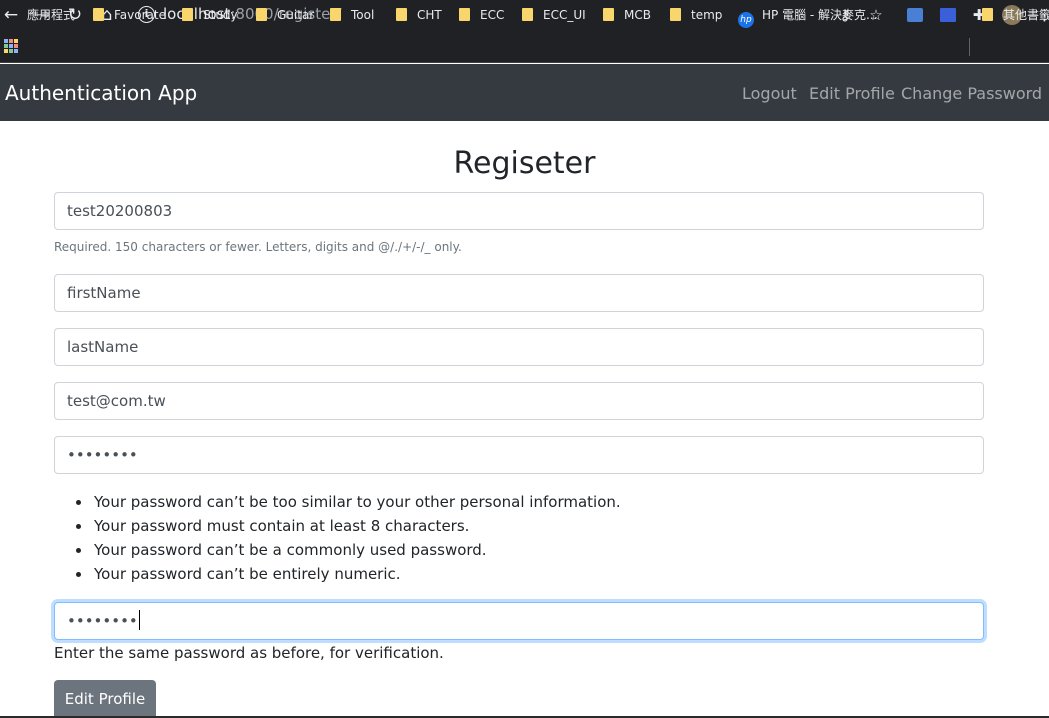 This screenshot has height=718, width=1049. What do you see at coordinates (105, 699) in the screenshot?
I see `submit-button: Edit Profile` at bounding box center [105, 699].